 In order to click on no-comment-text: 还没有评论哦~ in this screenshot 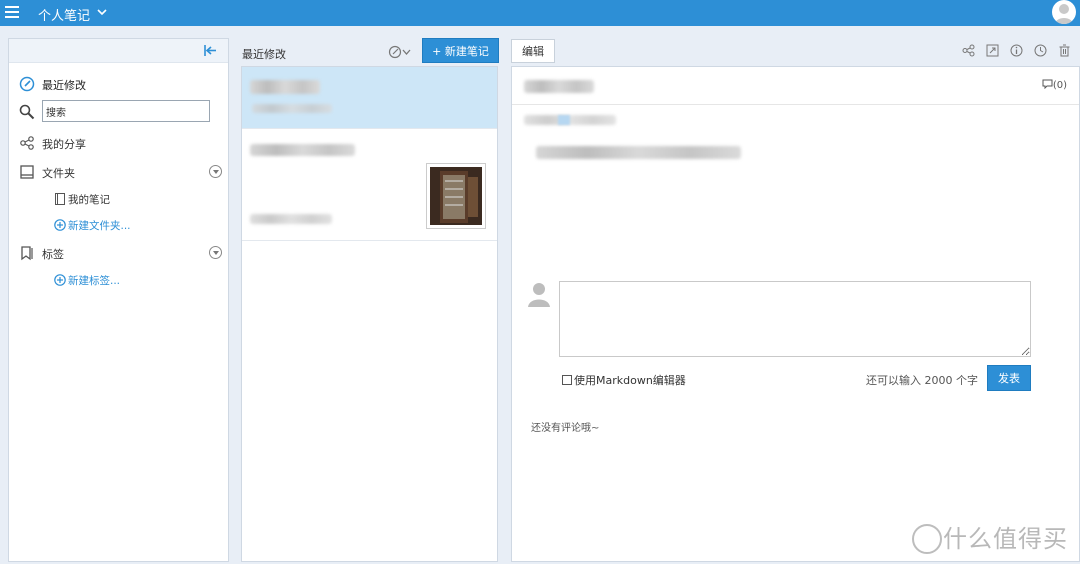, I will do `click(565, 428)`.